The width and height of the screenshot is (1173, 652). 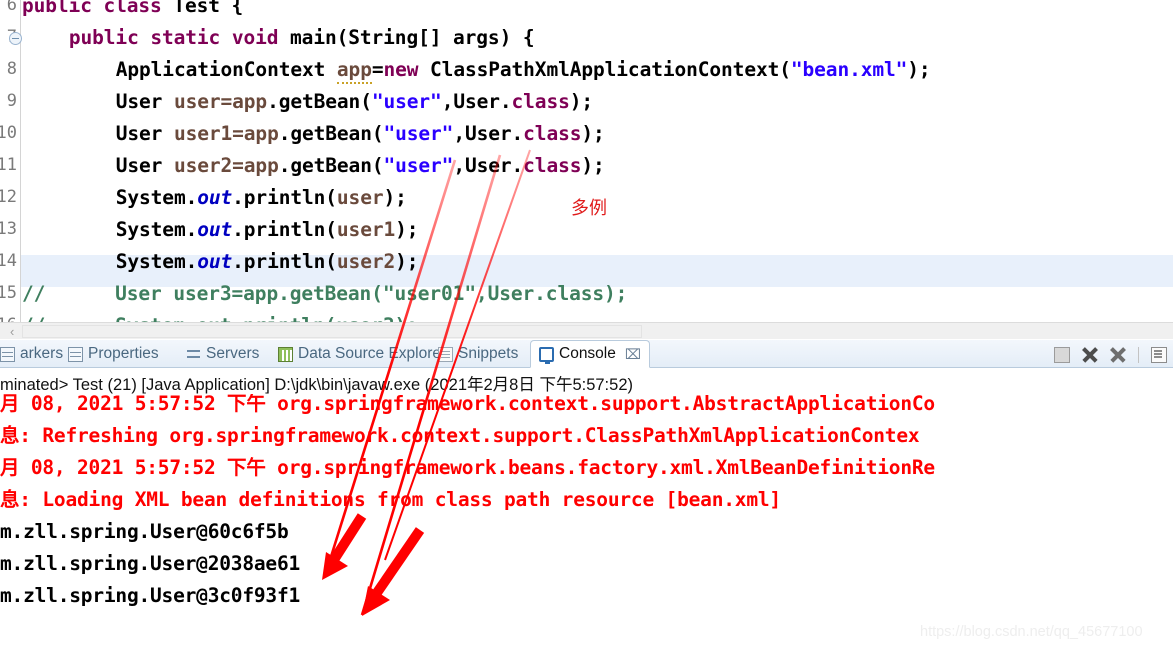 What do you see at coordinates (1118, 355) in the screenshot?
I see `close-all-x-icon` at bounding box center [1118, 355].